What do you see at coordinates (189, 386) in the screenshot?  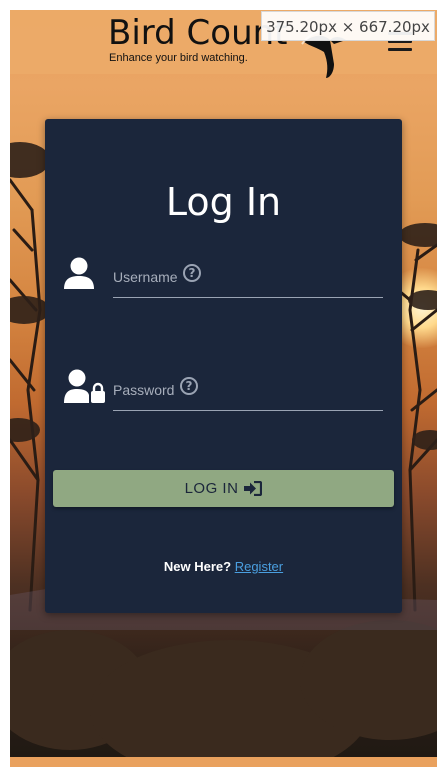 I see `password-help-icon: ?` at bounding box center [189, 386].